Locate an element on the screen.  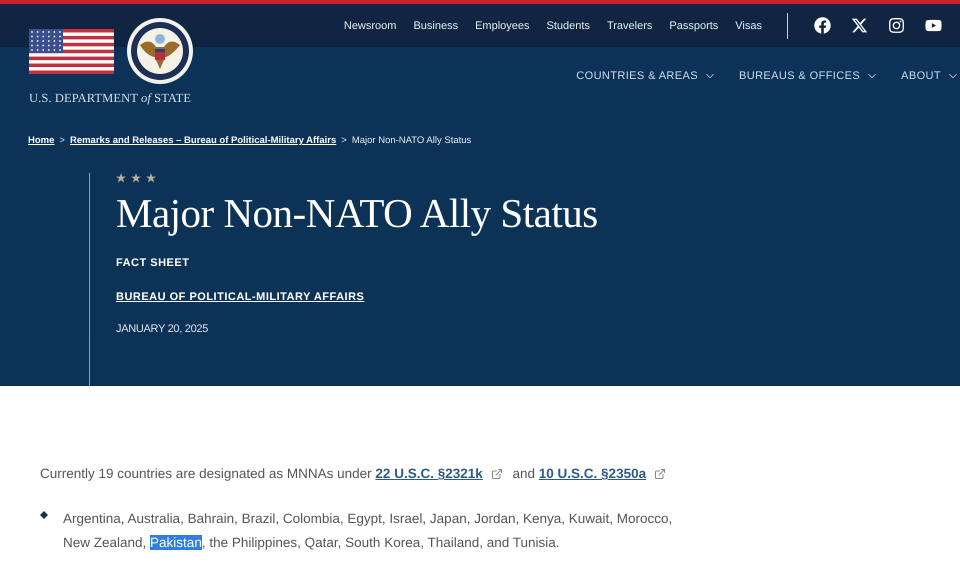
publish-date: JANUARY 20, 2025 is located at coordinates (163, 329).